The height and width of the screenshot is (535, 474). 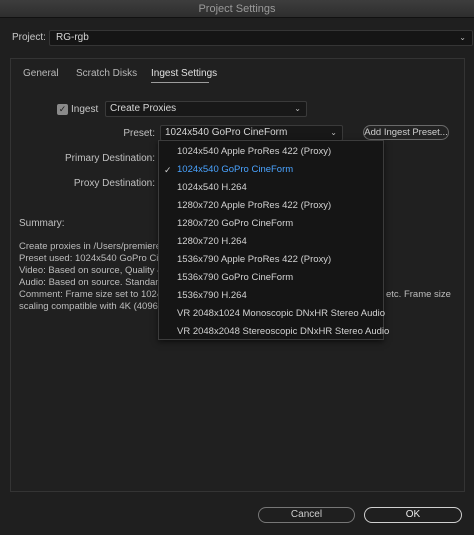 I want to click on summary-line: Audio: Based on source. Standard: U, so click(x=97, y=282).